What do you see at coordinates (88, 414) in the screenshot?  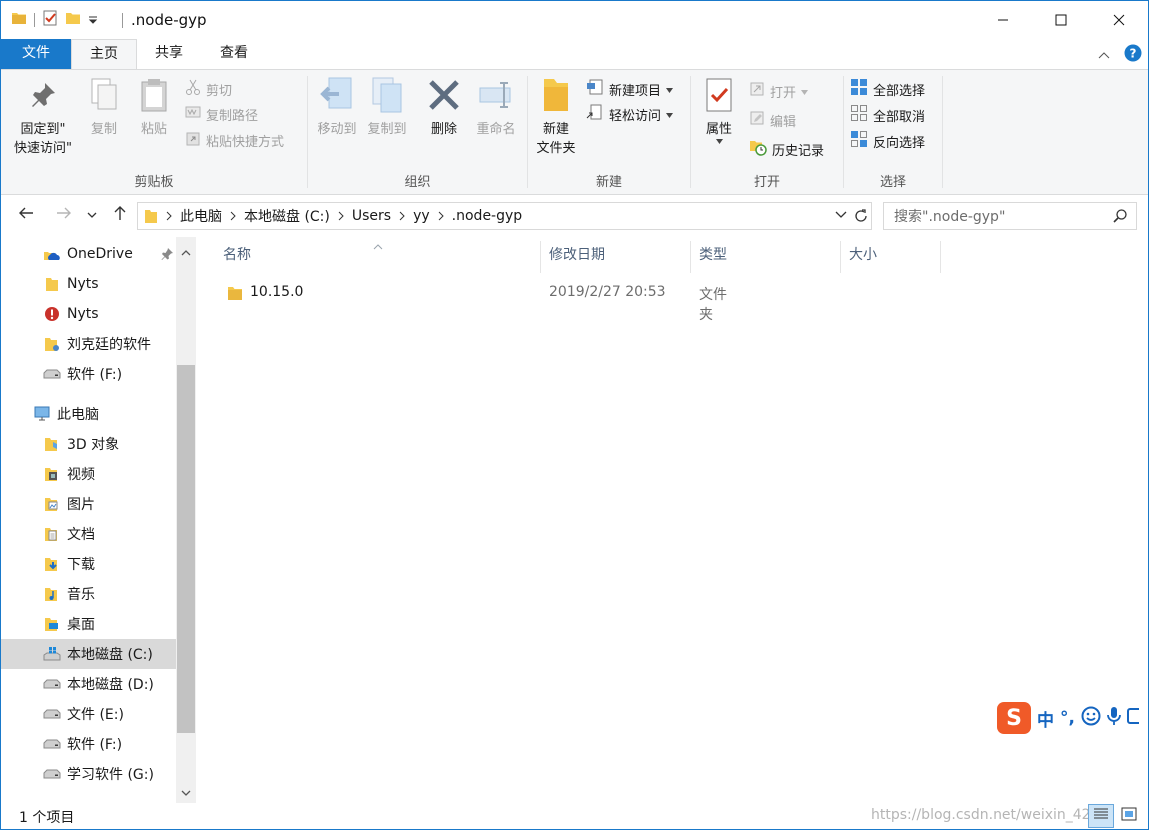 I see `nav-item-this-pc: 此电脑` at bounding box center [88, 414].